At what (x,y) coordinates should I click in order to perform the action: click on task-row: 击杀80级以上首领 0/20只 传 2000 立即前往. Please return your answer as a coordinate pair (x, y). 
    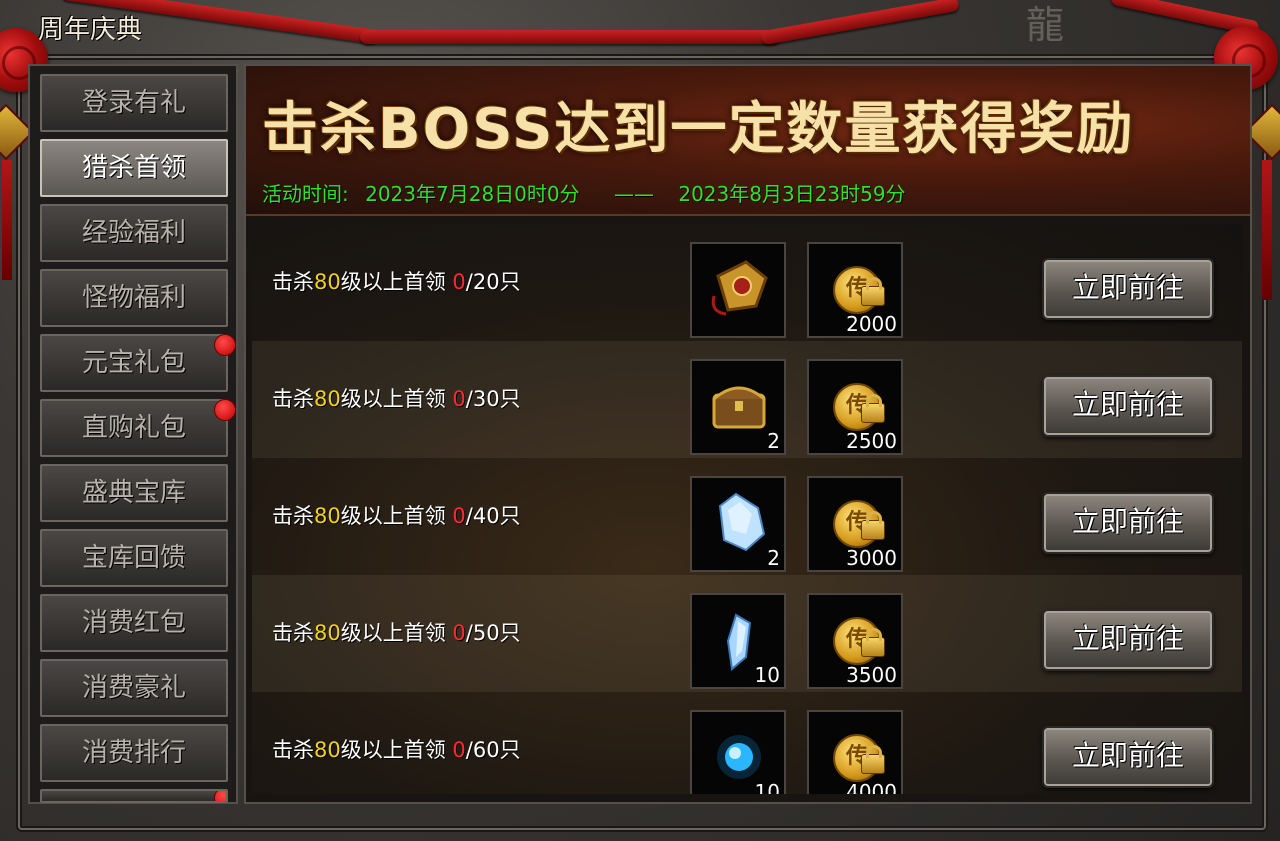
    Looking at the image, I should click on (747, 282).